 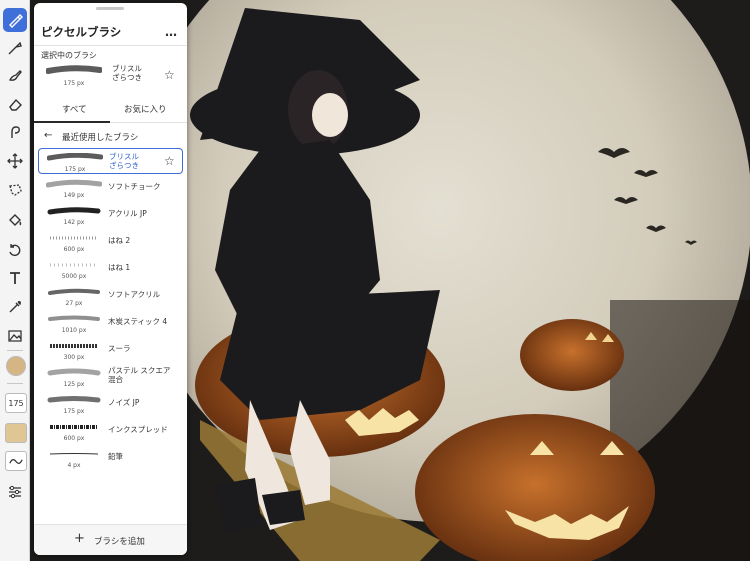 I want to click on eyedropper-icon, so click(x=15, y=307).